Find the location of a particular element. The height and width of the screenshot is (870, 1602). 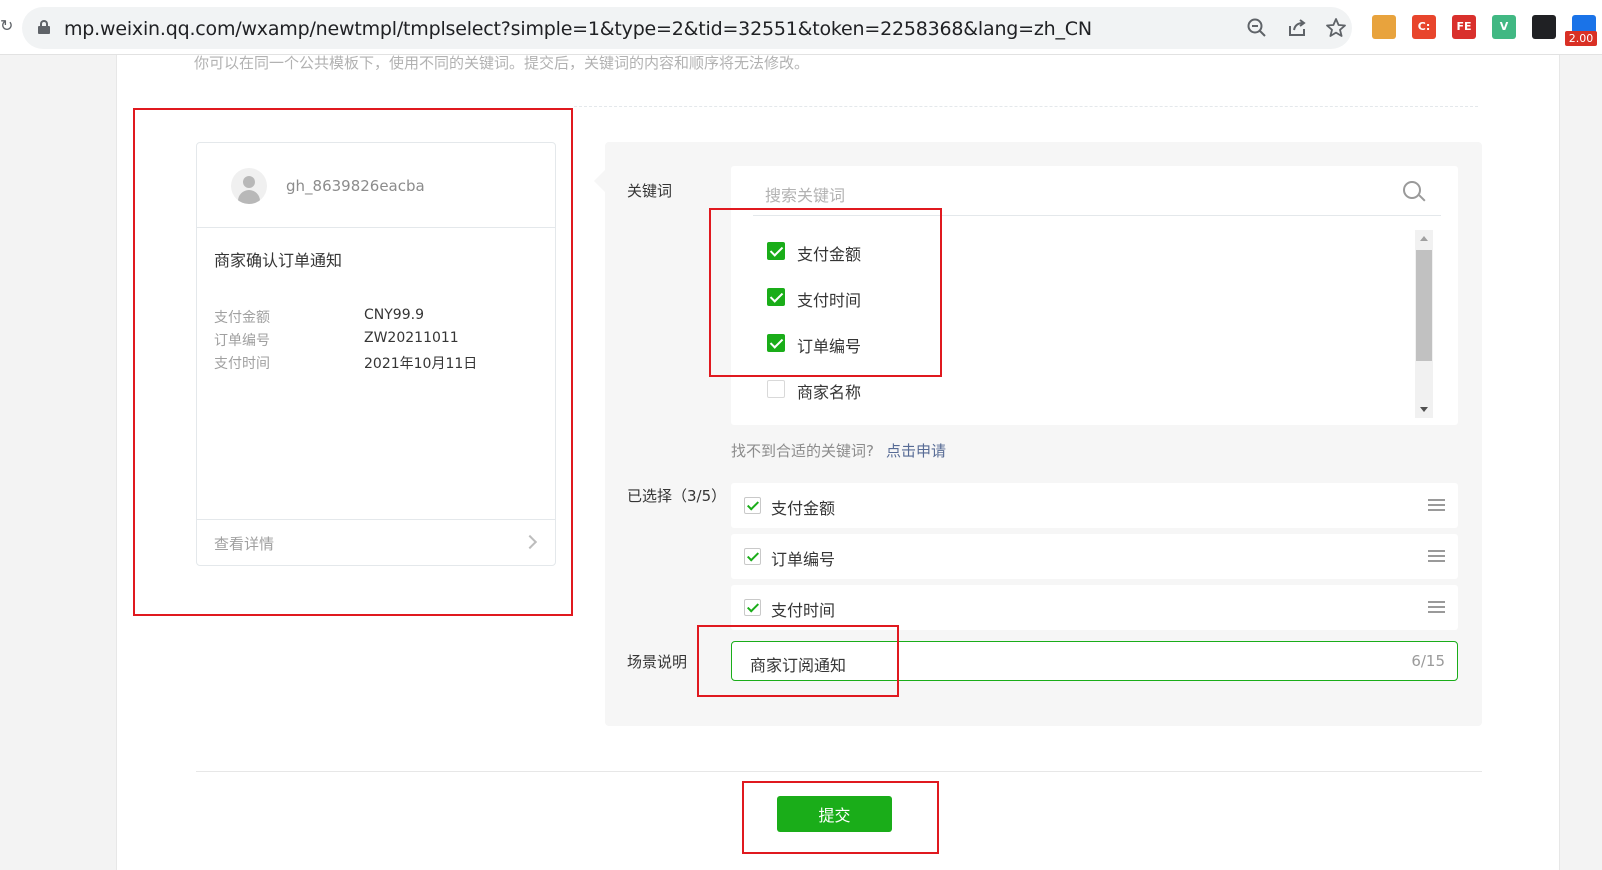

checkbox-unchecked-icon is located at coordinates (776, 389).